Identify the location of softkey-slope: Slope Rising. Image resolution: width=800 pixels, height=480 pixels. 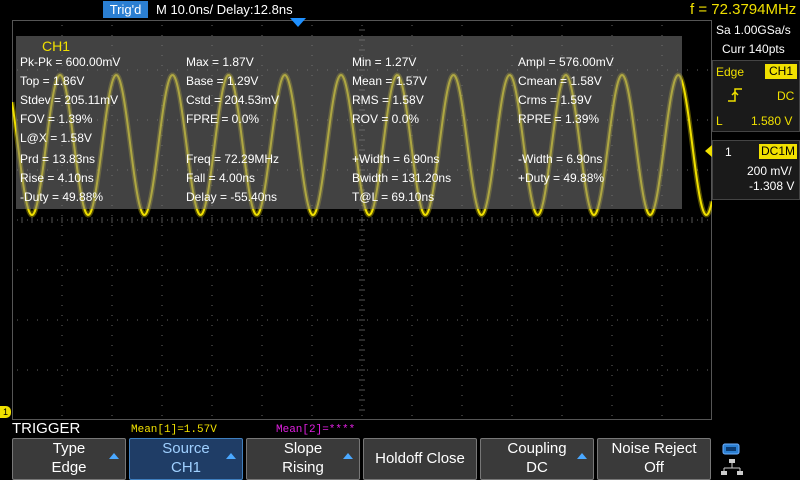
(303, 459).